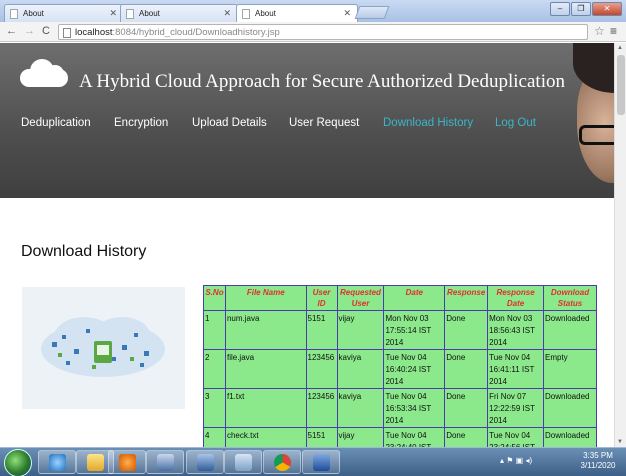  What do you see at coordinates (372, 12) in the screenshot?
I see `new-tab-button` at bounding box center [372, 12].